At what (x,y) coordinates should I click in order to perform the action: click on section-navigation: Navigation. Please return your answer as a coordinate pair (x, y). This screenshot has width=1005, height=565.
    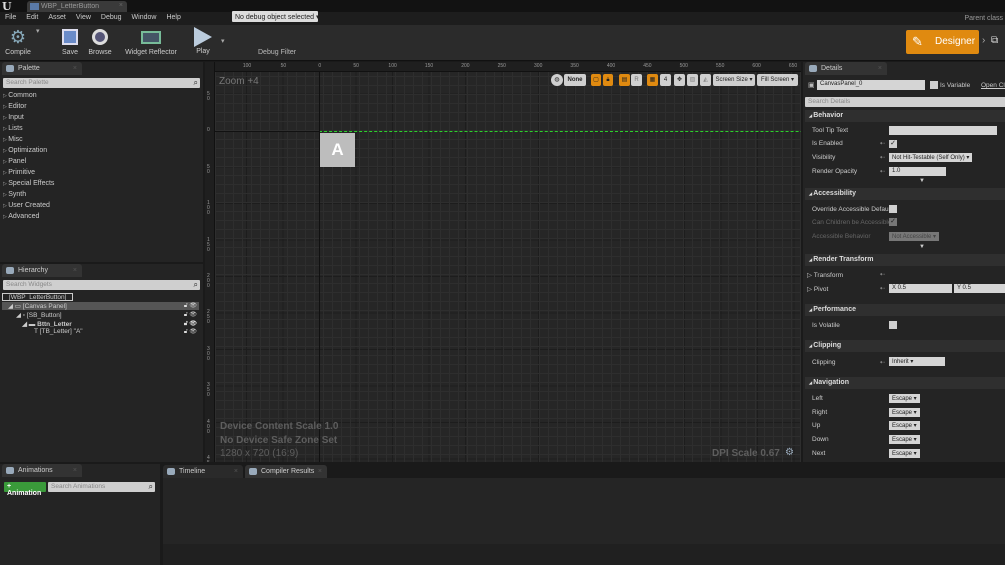
    Looking at the image, I should click on (905, 383).